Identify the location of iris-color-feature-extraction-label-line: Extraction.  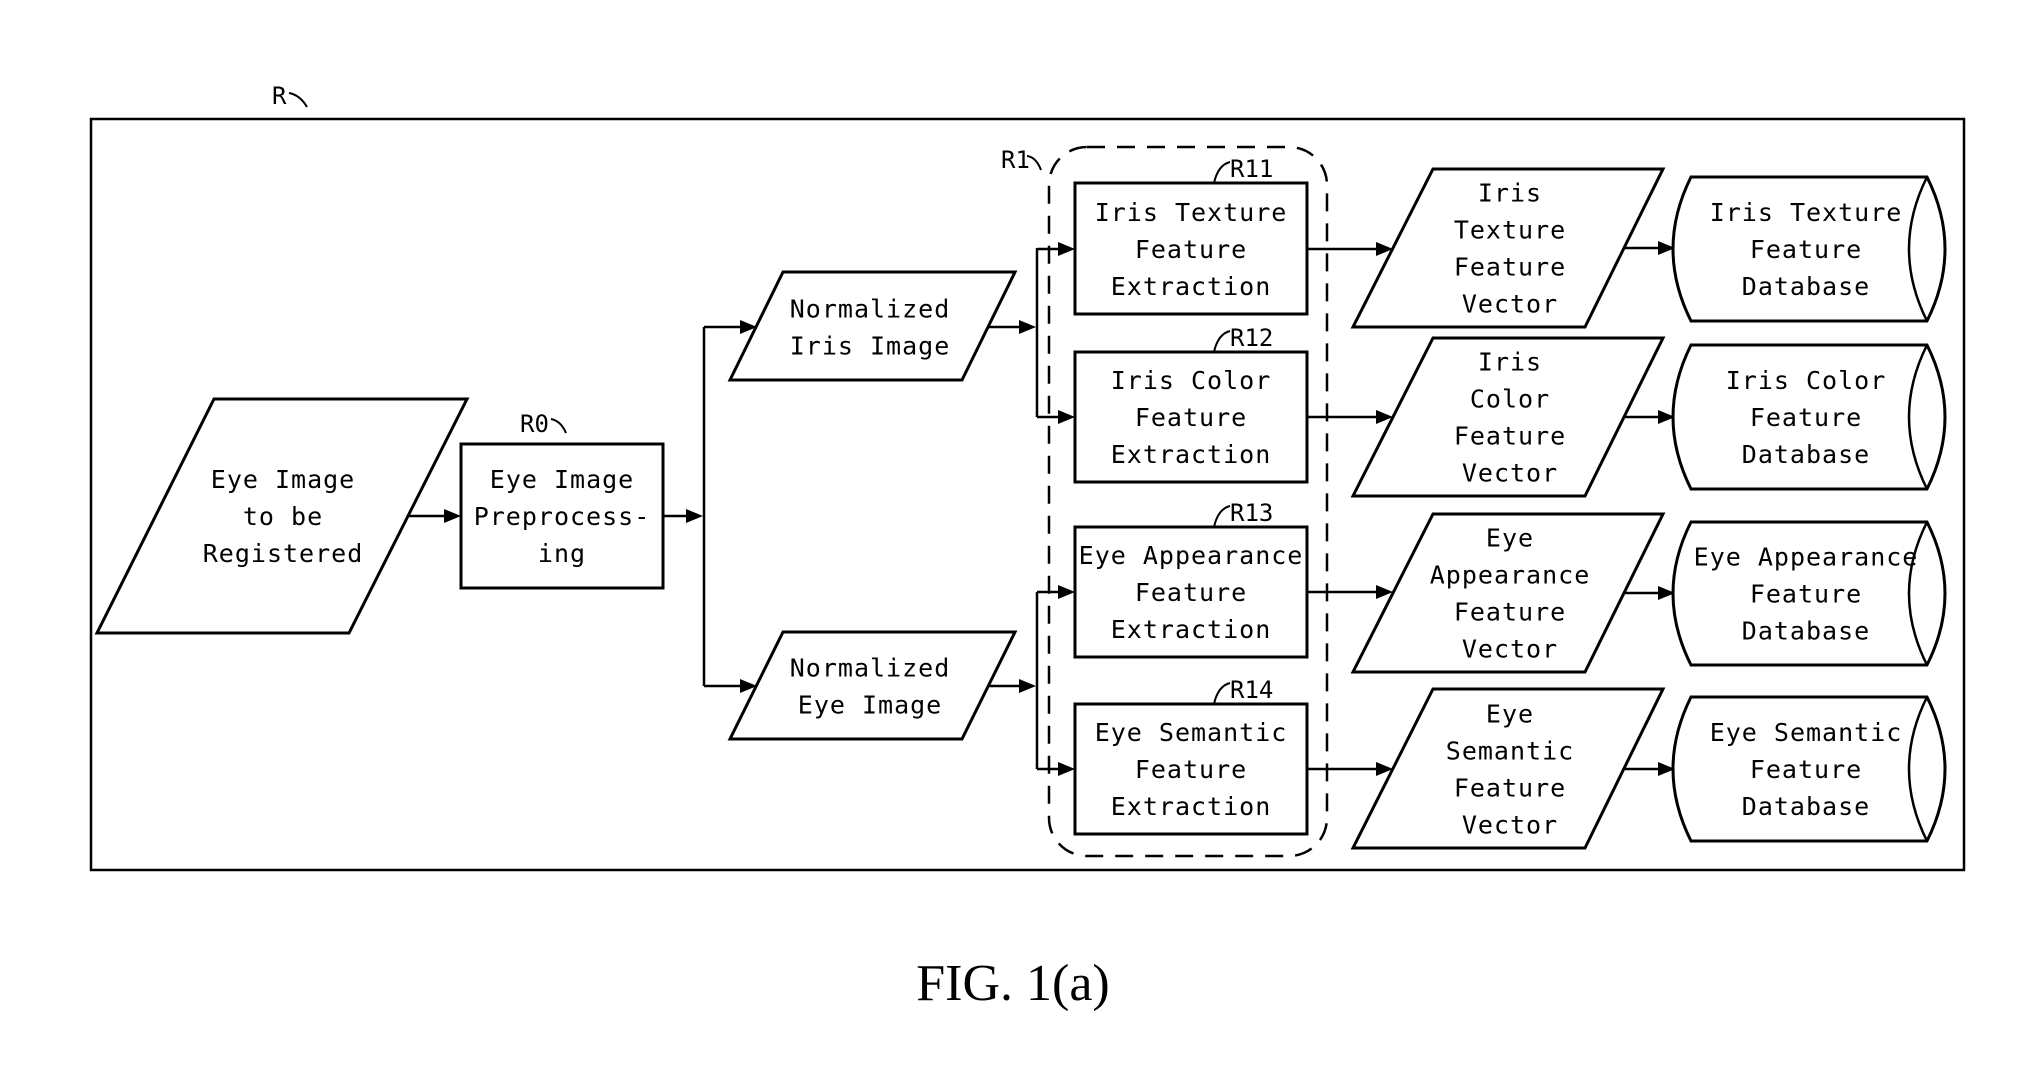
(1191, 454).